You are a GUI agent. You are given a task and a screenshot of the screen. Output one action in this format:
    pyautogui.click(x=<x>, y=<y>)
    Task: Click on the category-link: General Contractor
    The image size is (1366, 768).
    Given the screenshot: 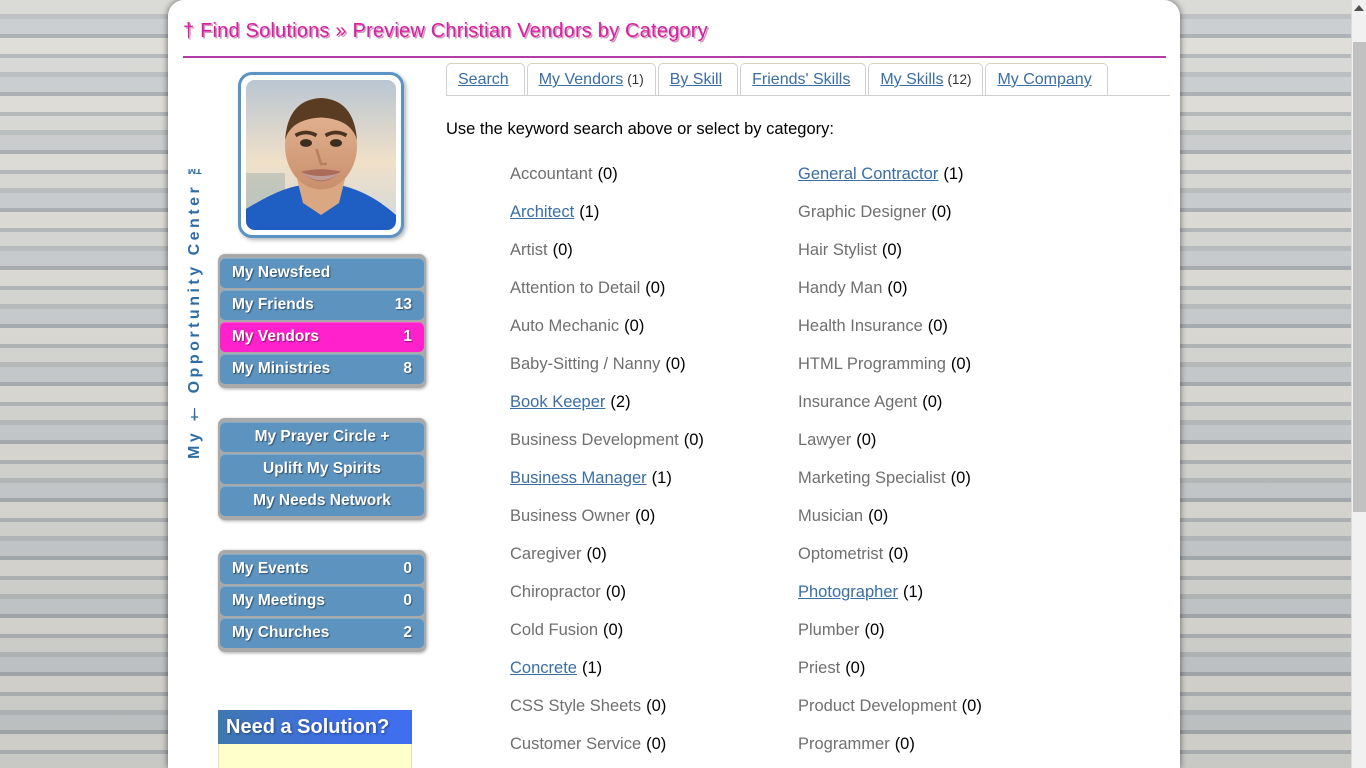 What is the action you would take?
    pyautogui.click(x=868, y=174)
    